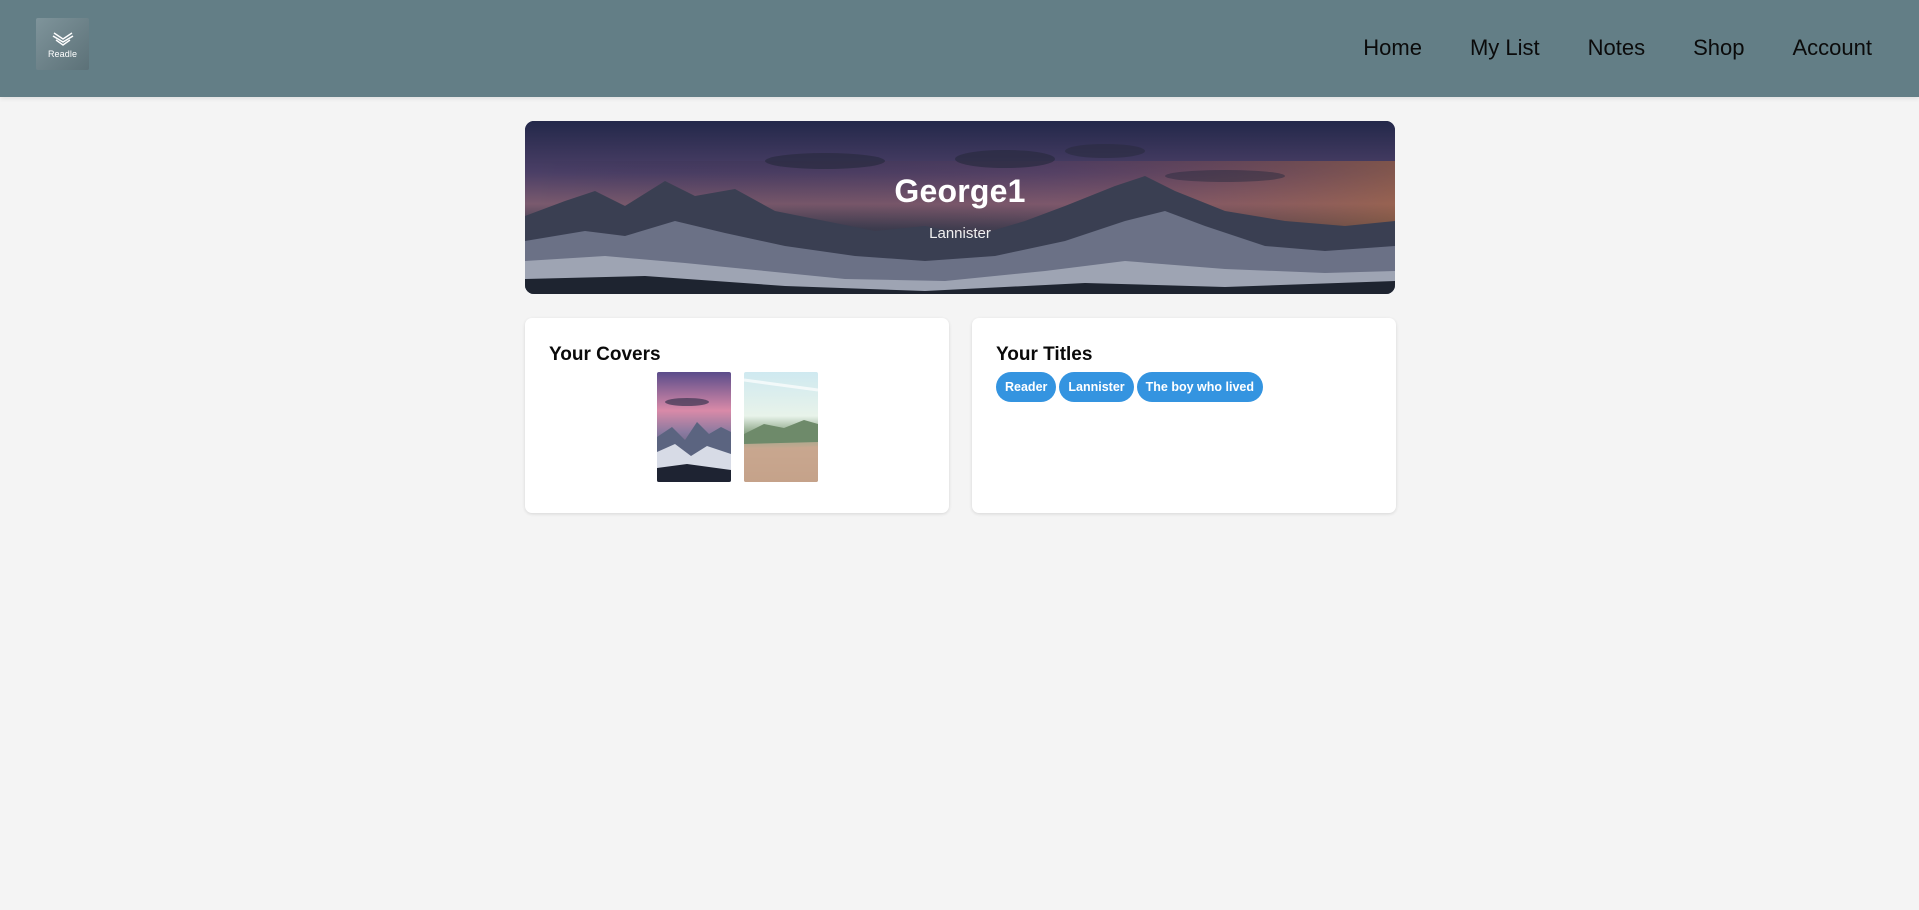 The width and height of the screenshot is (1919, 910). I want to click on main-nav: Home My List Notes Shop Account, so click(1617, 48).